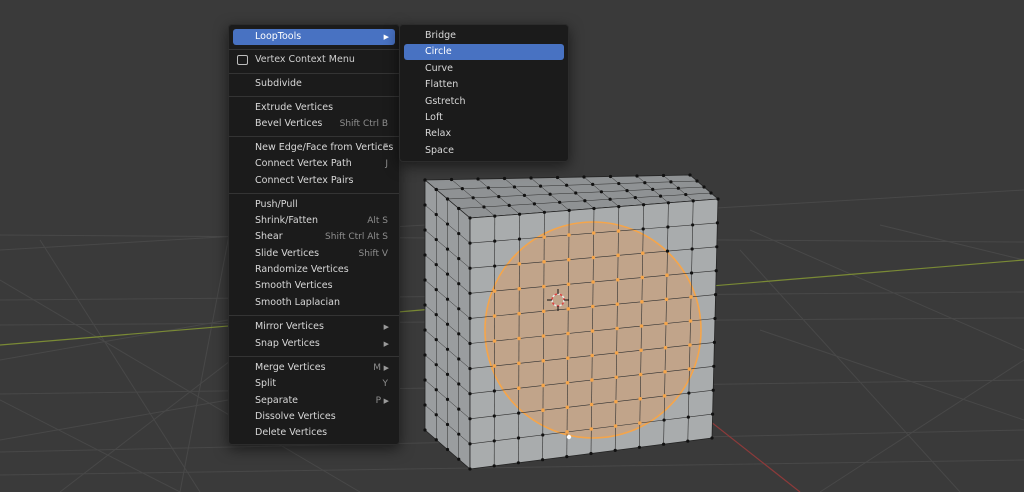  What do you see at coordinates (287, 253) in the screenshot?
I see `menu-item-label: Slide Vertices` at bounding box center [287, 253].